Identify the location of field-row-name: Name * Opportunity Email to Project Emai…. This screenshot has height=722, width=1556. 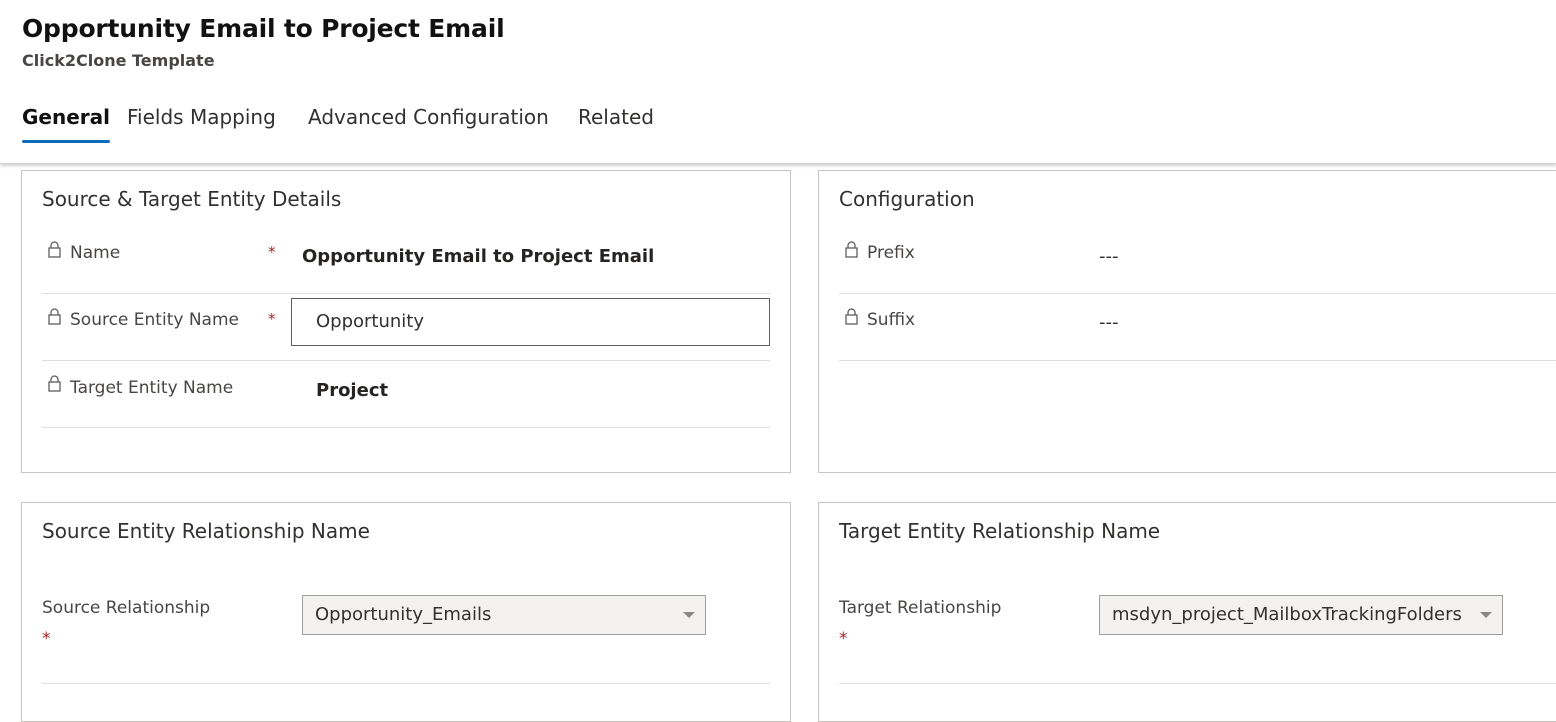
(406, 260).